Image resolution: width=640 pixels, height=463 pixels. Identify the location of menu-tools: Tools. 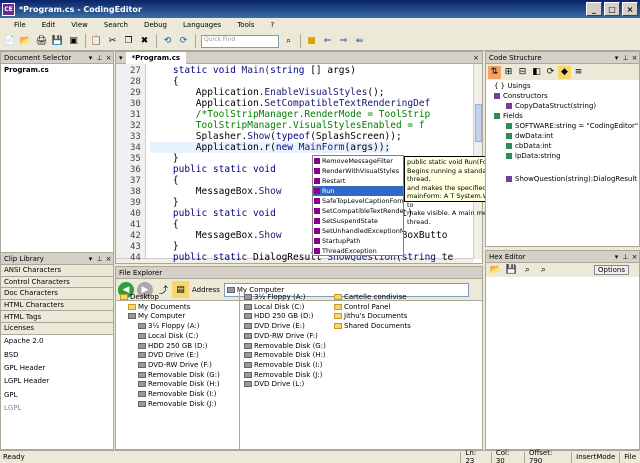
(245, 25).